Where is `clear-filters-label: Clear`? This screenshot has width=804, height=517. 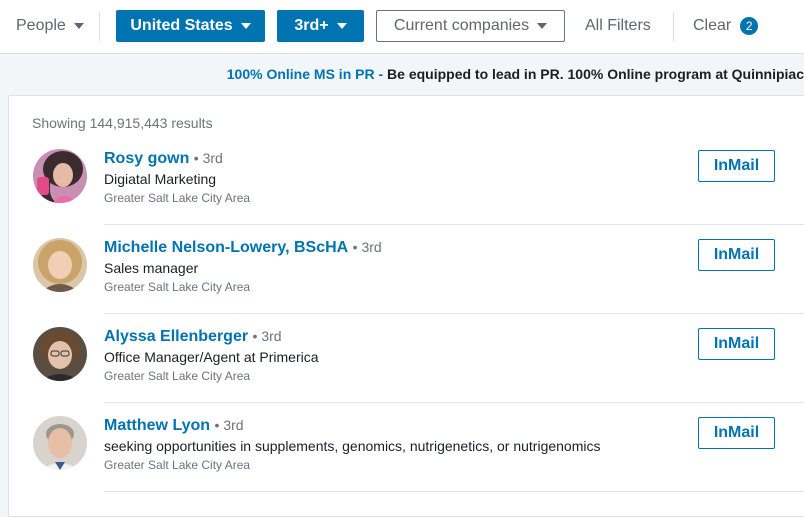
clear-filters-label: Clear is located at coordinates (712, 25).